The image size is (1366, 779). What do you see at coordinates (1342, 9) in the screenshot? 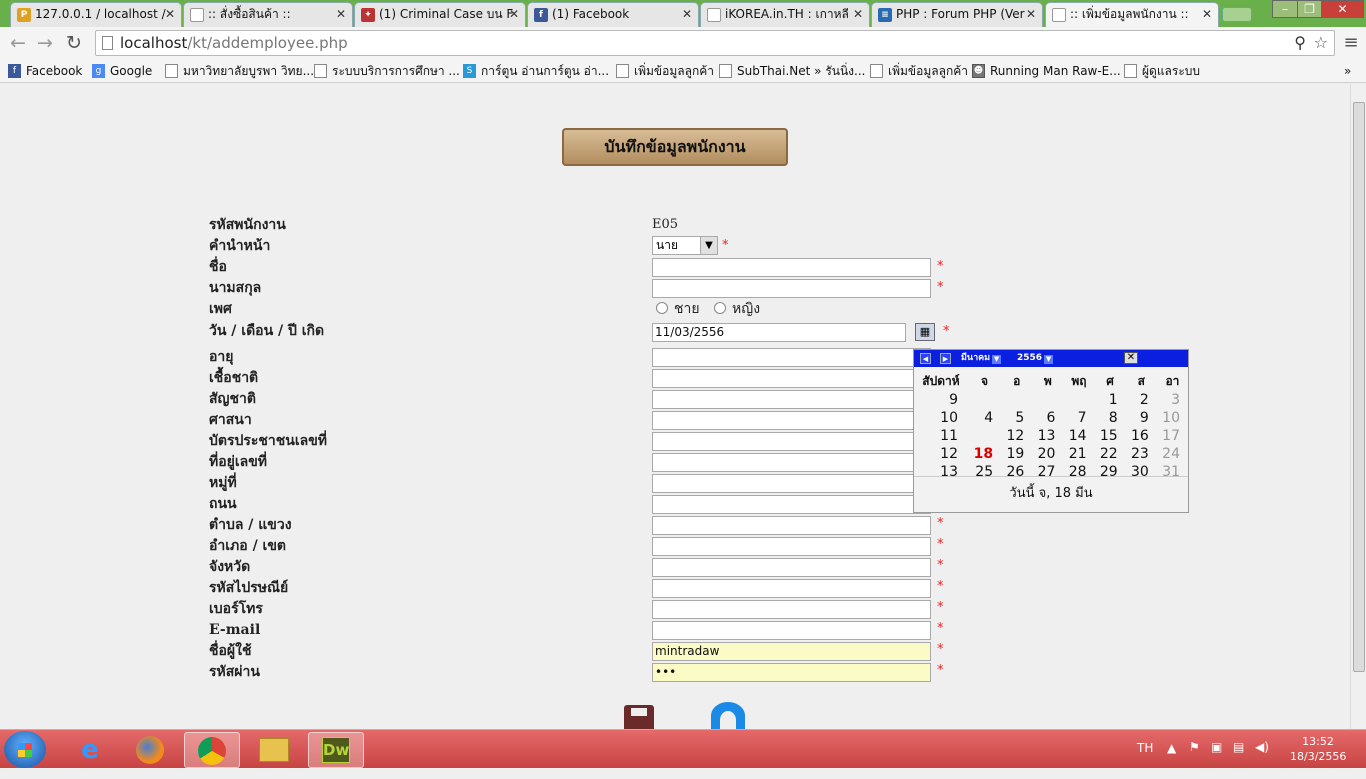
I see `close-window-icon: ✕` at bounding box center [1342, 9].